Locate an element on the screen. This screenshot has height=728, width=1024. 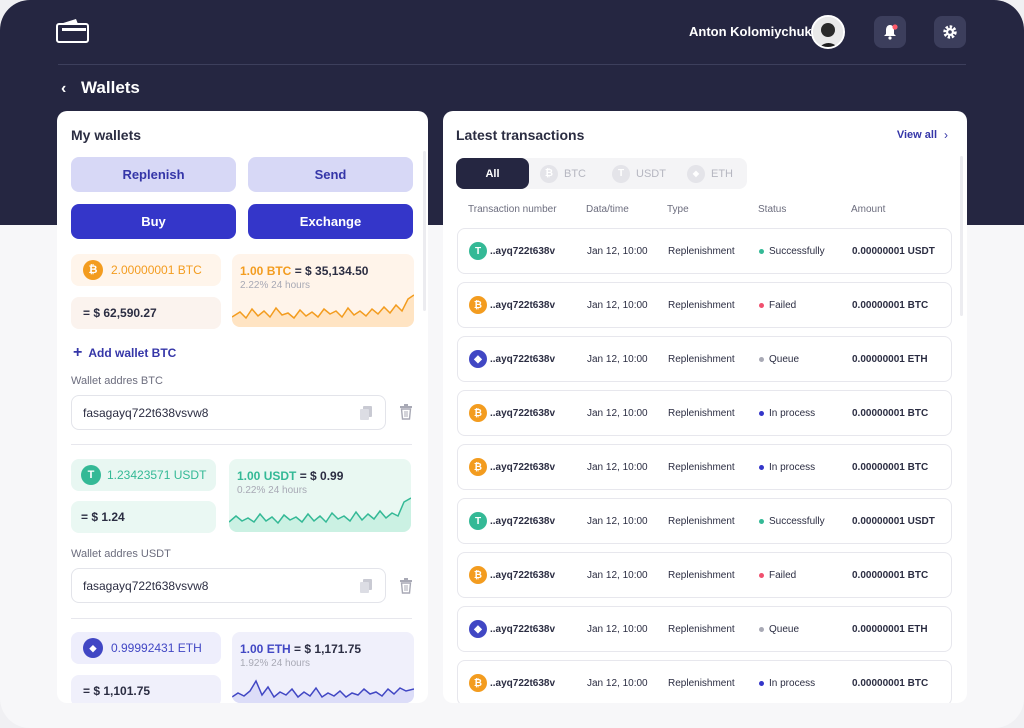
transactions-scrollbar is located at coordinates (961, 236).